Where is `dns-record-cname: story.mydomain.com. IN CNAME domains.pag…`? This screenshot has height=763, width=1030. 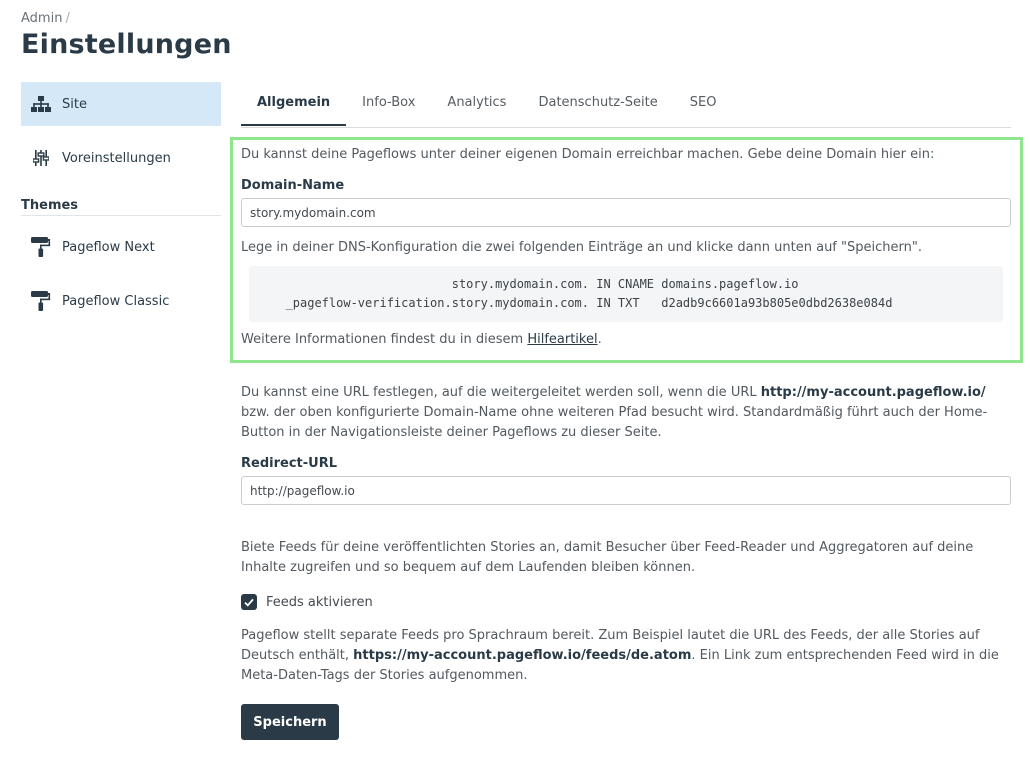 dns-record-cname: story.mydomain.com. IN CNAME domains.pag… is located at coordinates (625, 284).